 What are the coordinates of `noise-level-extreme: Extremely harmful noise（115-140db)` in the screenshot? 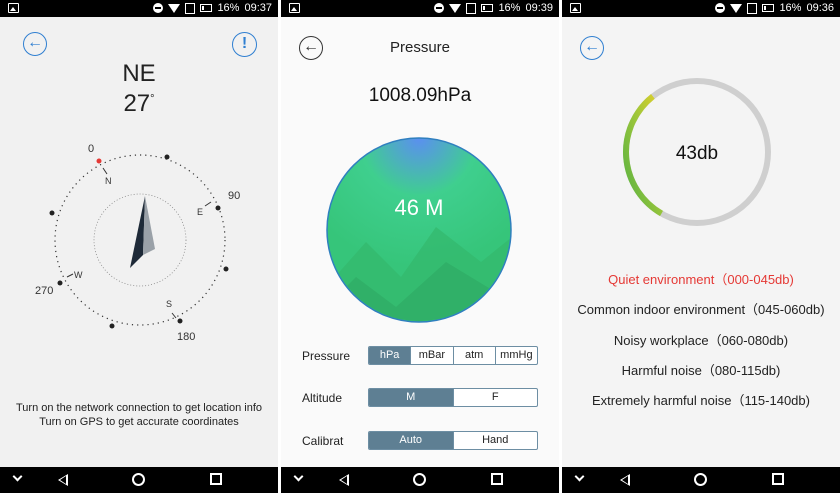 It's located at (701, 400).